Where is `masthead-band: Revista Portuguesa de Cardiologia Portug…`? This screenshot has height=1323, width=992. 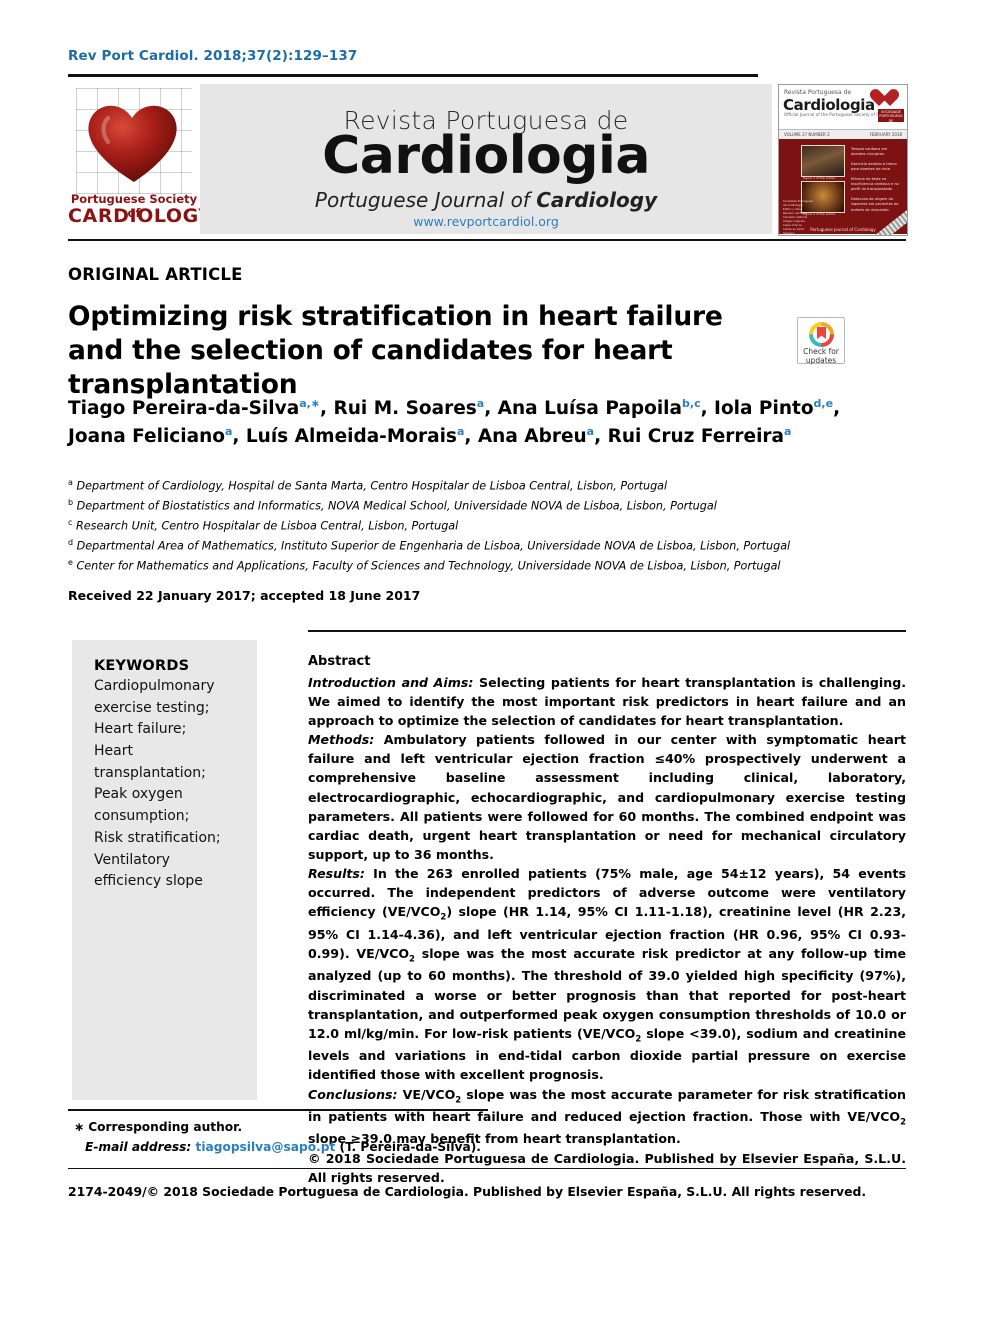
masthead-band: Revista Portuguesa de Cardiologia Portug… is located at coordinates (486, 159).